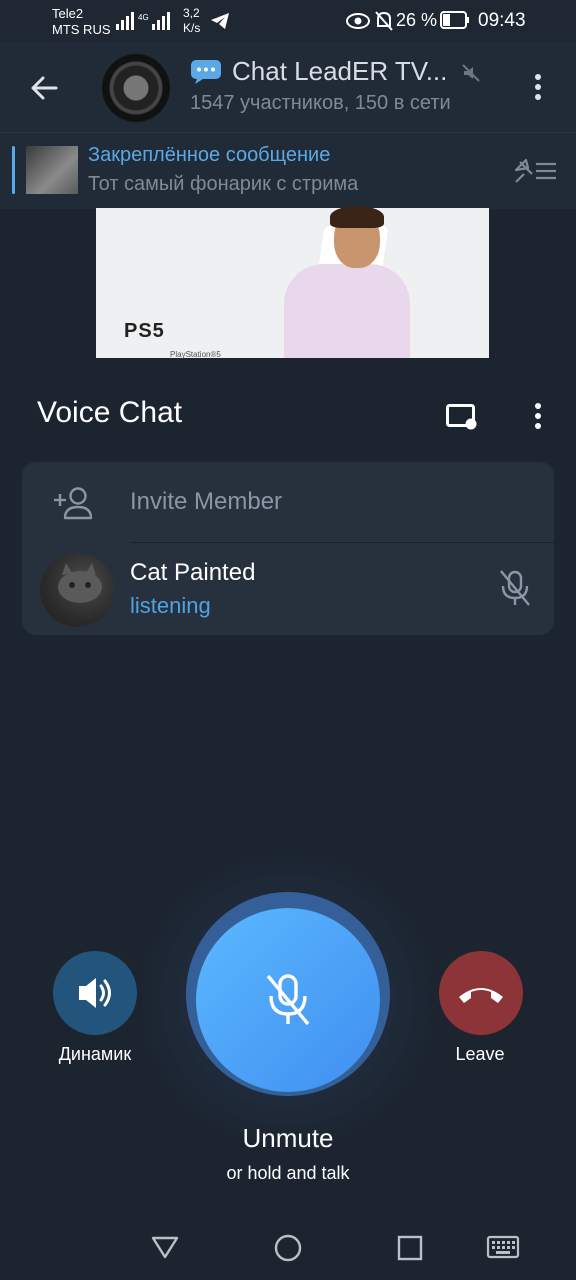 Image resolution: width=576 pixels, height=1280 pixels. Describe the element at coordinates (209, 155) in the screenshot. I see `pinned-title: Закреплённое сообщение` at that location.